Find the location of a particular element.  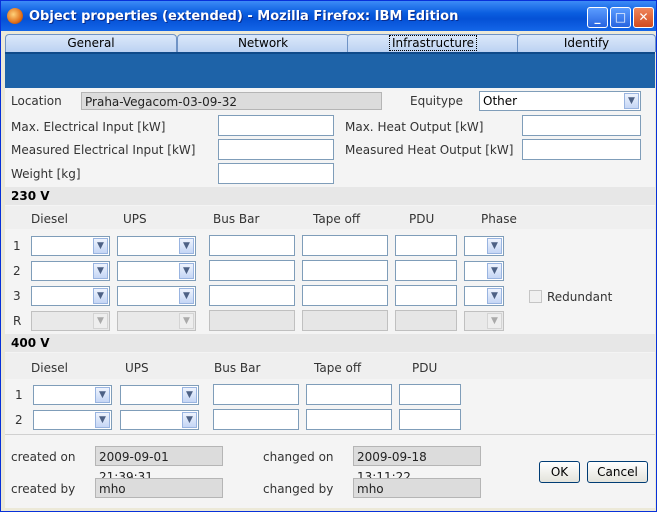

measured-heat-input is located at coordinates (581, 149).